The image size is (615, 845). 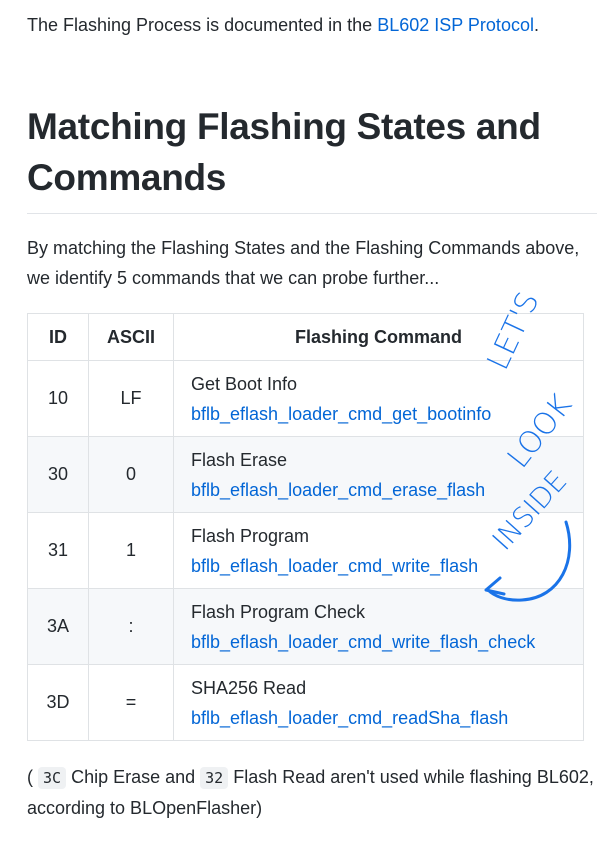 What do you see at coordinates (131, 702) in the screenshot?
I see `cell-ascii: =` at bounding box center [131, 702].